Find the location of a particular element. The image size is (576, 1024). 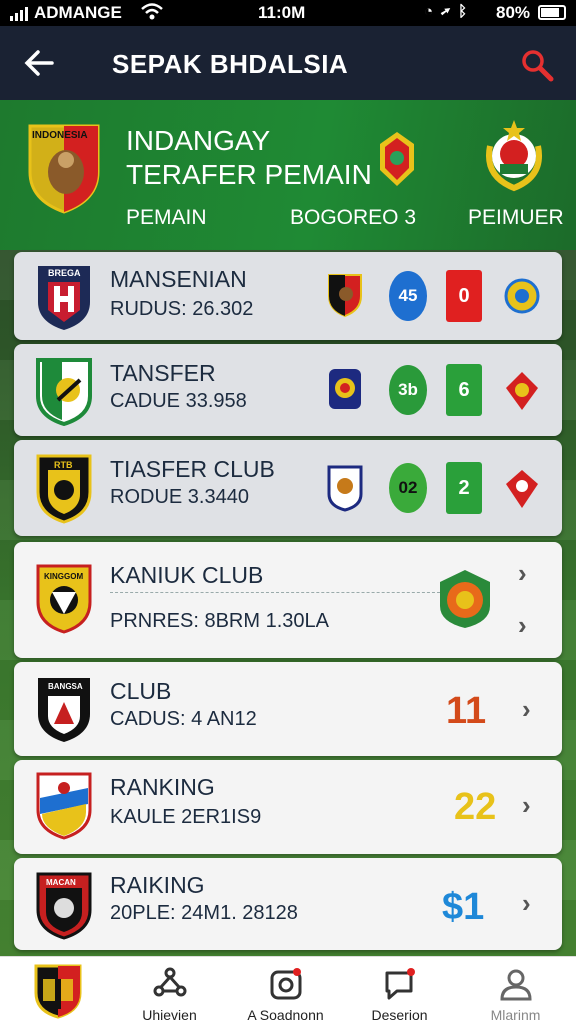

club-card: TANSFER CADUE 33.958 3b 6 is located at coordinates (288, 390).